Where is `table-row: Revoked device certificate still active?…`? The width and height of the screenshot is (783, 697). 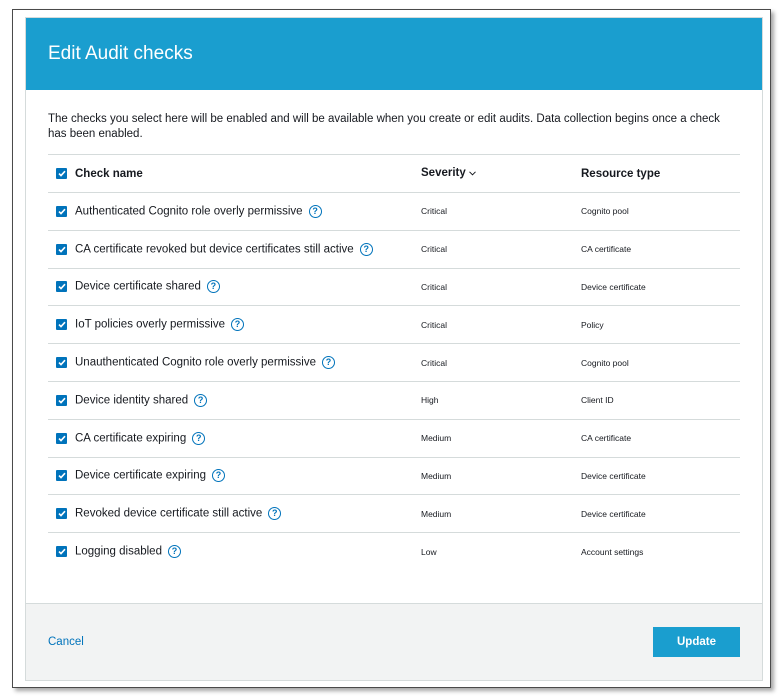 table-row: Revoked device certificate still active?… is located at coordinates (394, 513).